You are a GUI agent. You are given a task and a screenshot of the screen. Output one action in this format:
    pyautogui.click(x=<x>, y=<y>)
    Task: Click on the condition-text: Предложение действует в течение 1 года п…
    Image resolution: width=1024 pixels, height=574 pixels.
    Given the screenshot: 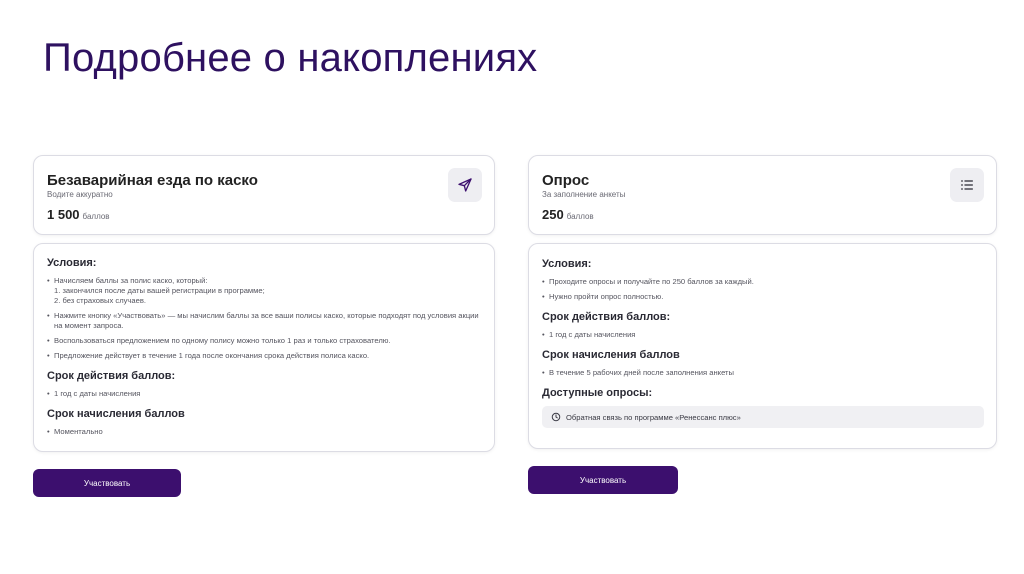 What is the action you would take?
    pyautogui.click(x=212, y=355)
    